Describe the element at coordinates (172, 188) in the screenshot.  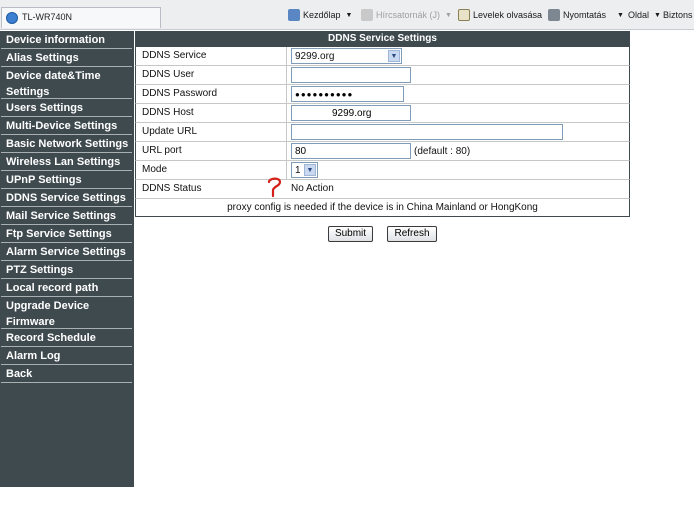
I see `ddns-status-label: DDNS Status` at that location.